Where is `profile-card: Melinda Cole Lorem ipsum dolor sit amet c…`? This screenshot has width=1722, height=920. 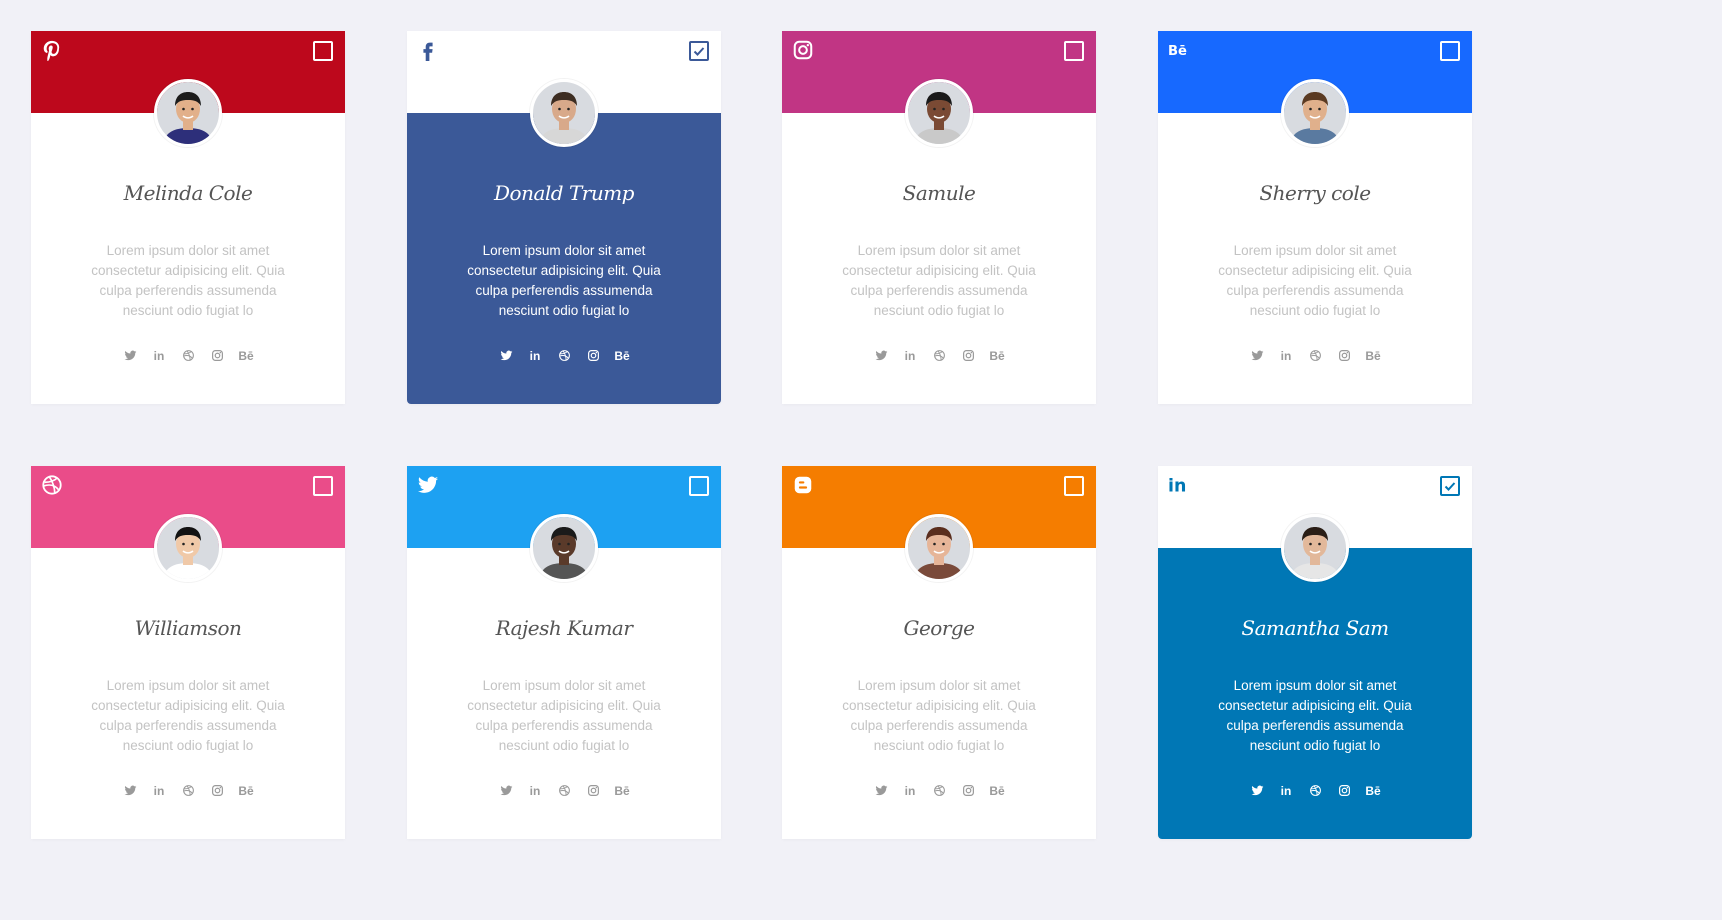
profile-card: Melinda Cole Lorem ipsum dolor sit amet c… is located at coordinates (188, 217).